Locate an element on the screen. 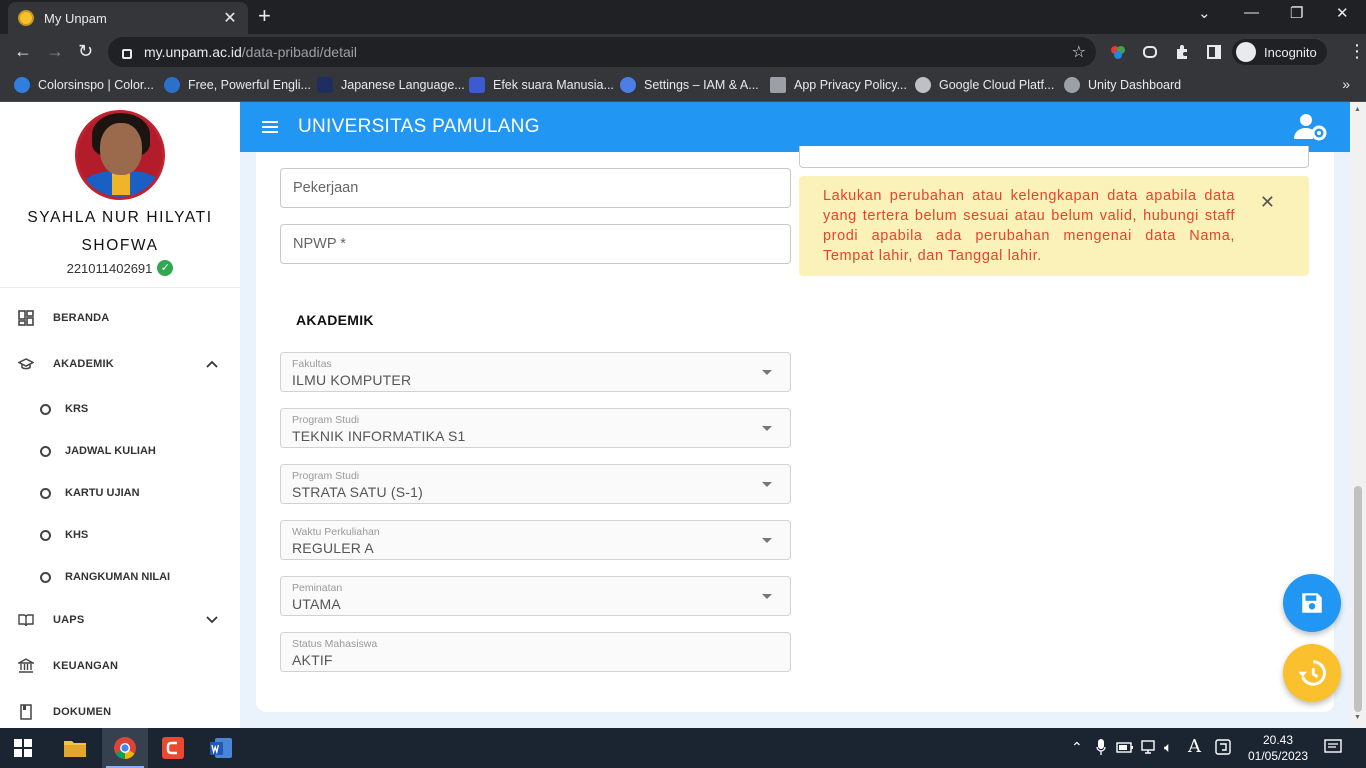 This screenshot has height=768, width=1366. new-tab-button: + is located at coordinates (264, 16).